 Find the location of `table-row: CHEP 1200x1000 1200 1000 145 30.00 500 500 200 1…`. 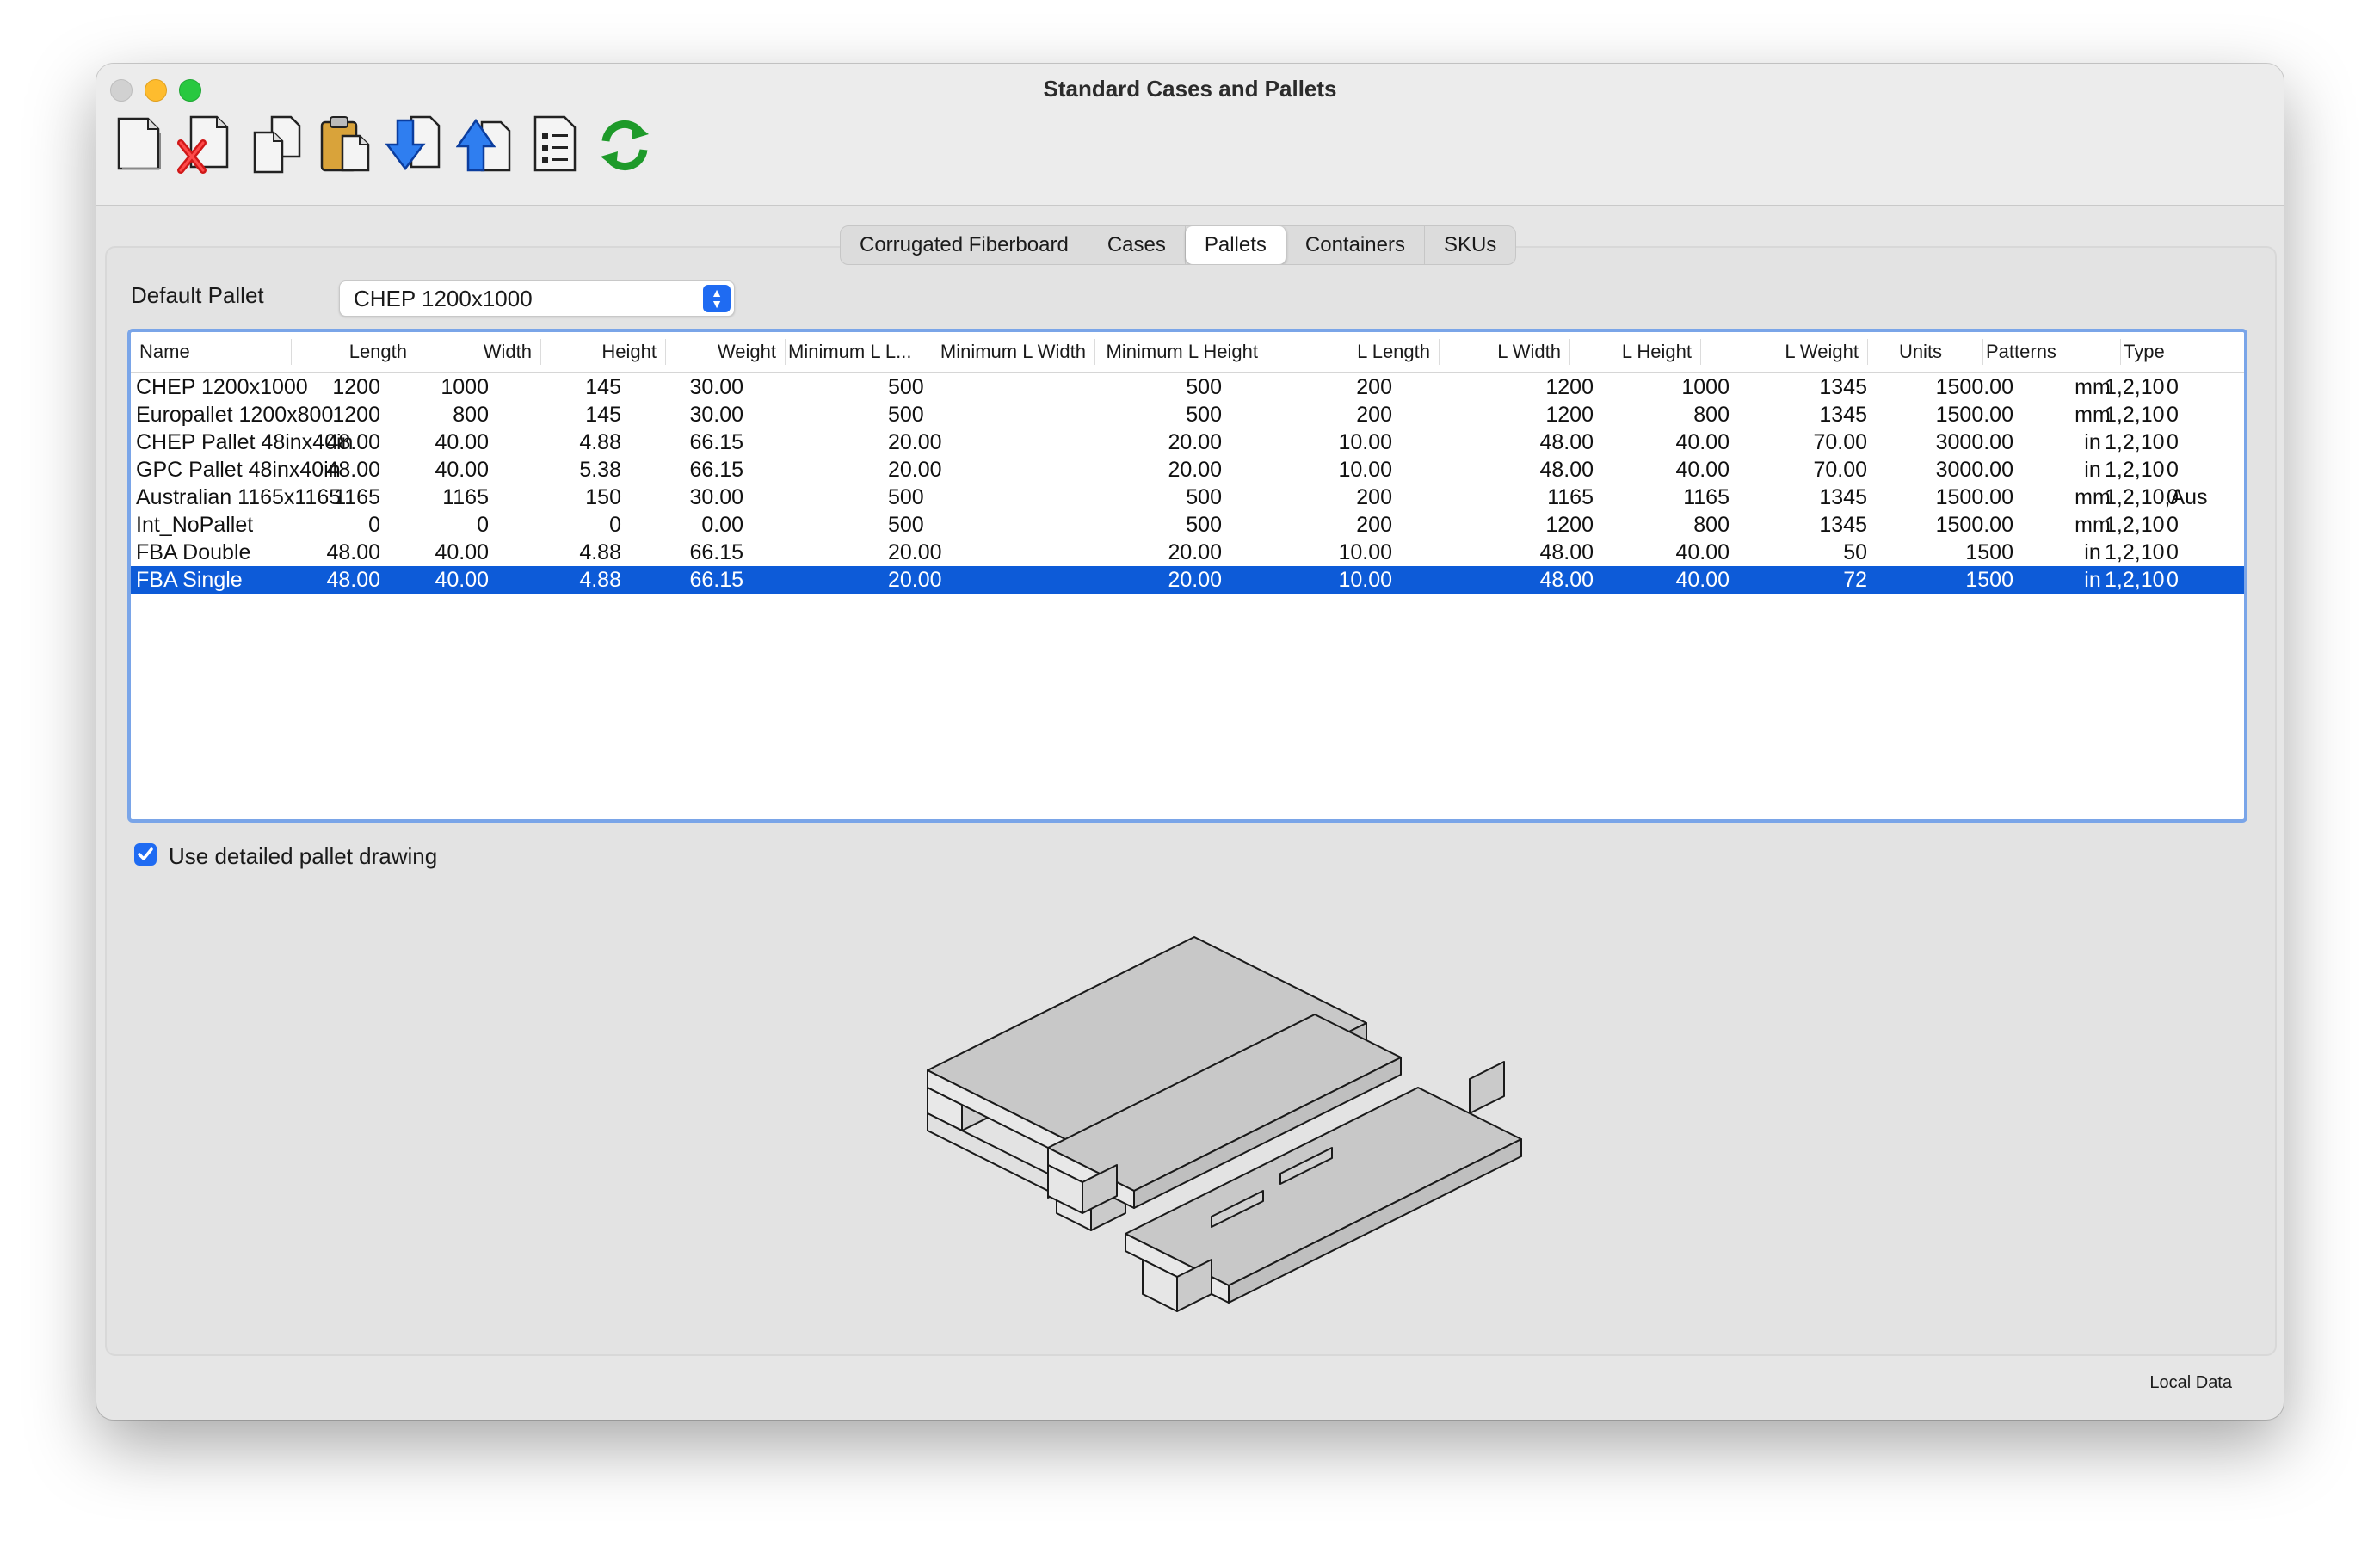

table-row: CHEP 1200x1000 1200 1000 145 30.00 500 500 200 1… is located at coordinates (1187, 387).